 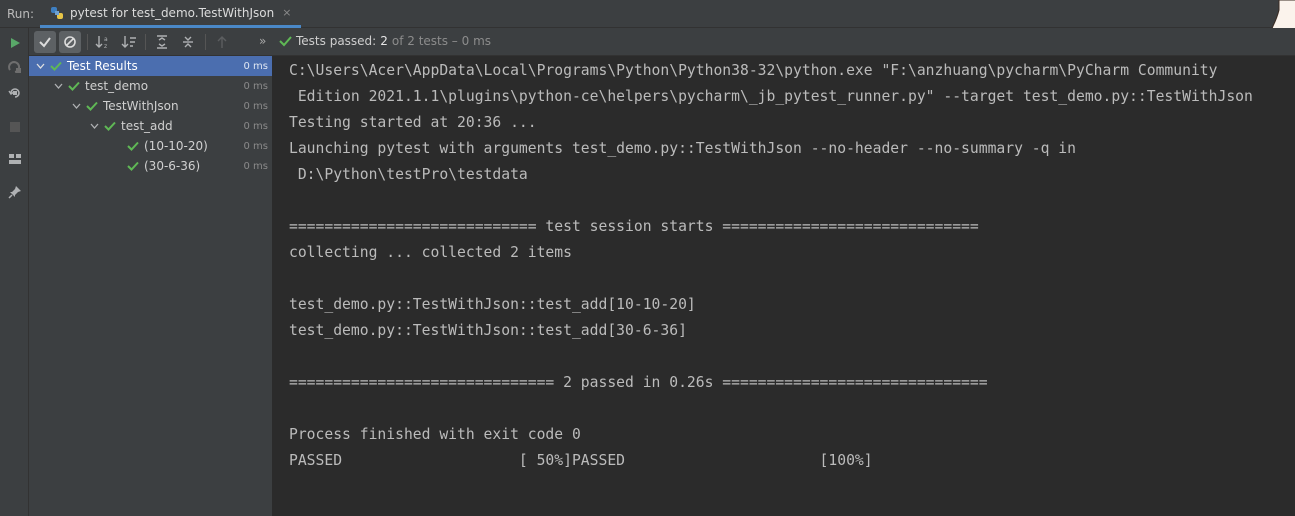 I want to click on pin-tab-button, so click(x=15, y=192).